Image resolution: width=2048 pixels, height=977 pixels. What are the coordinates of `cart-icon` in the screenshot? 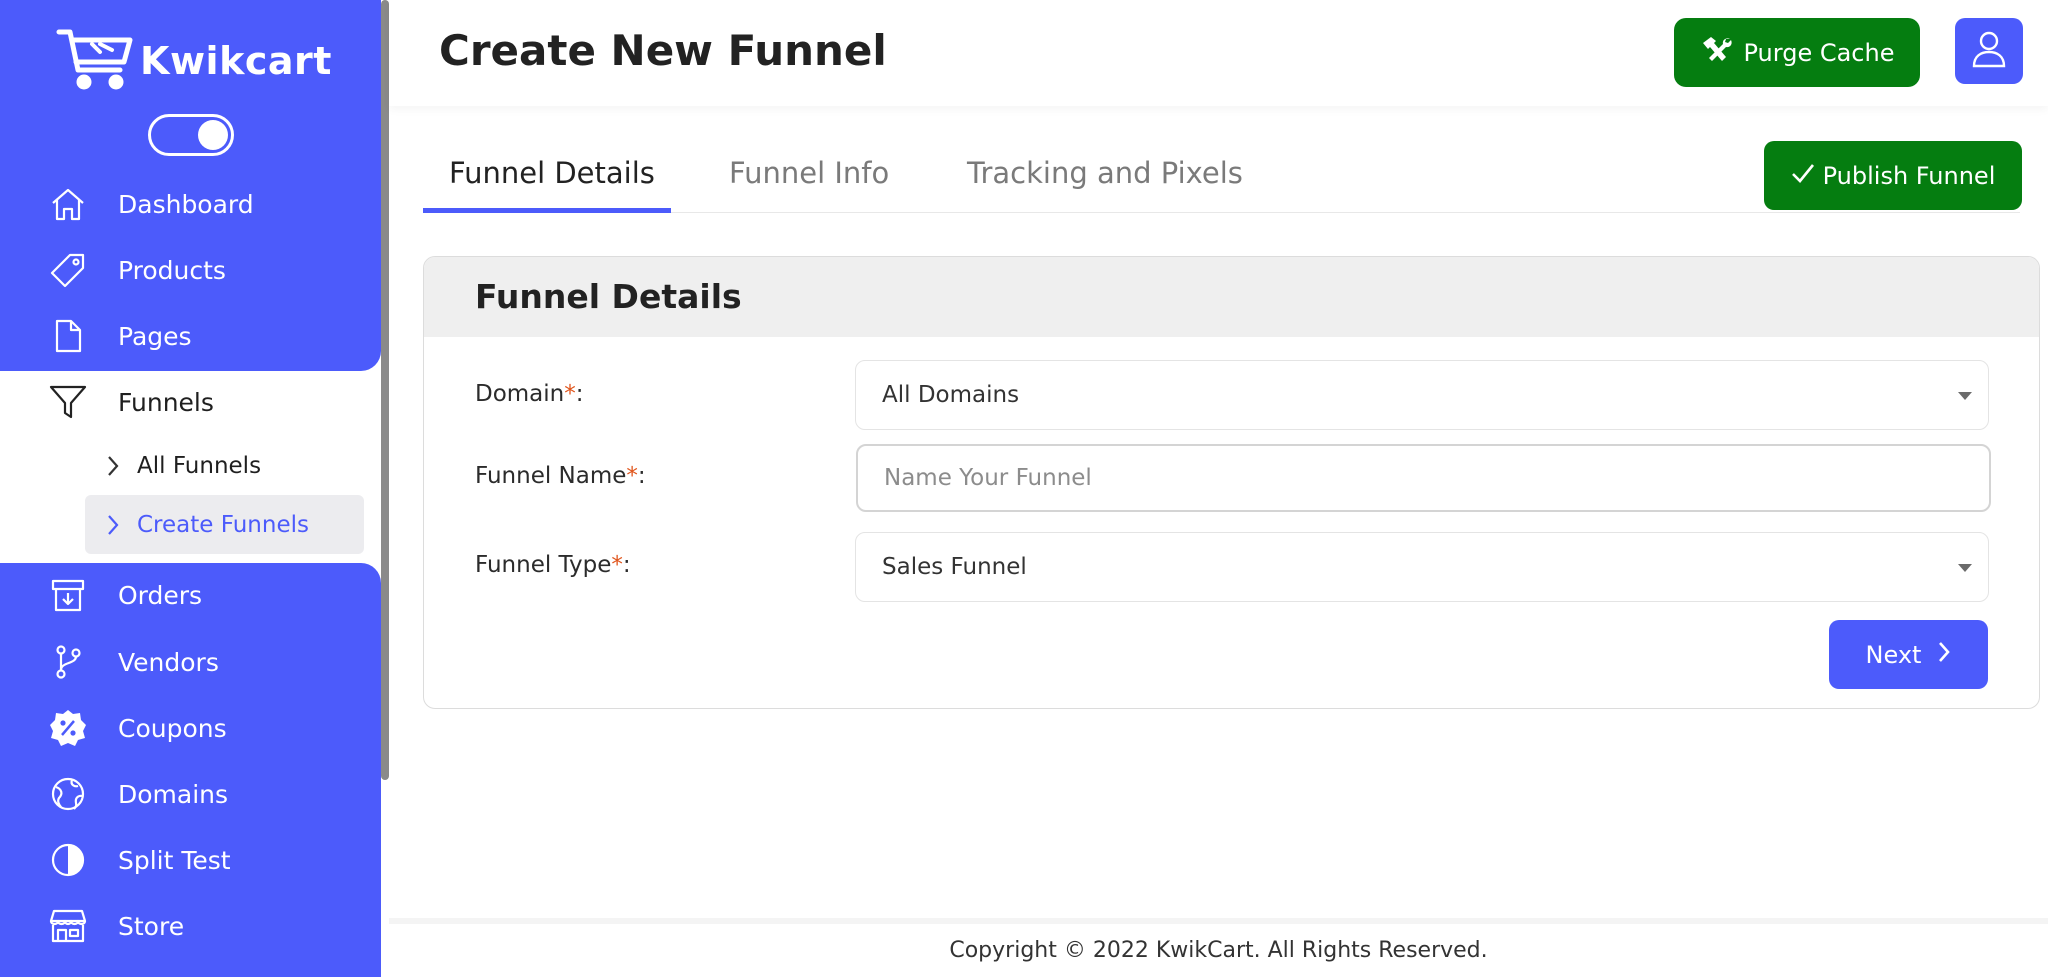 It's located at (96, 61).